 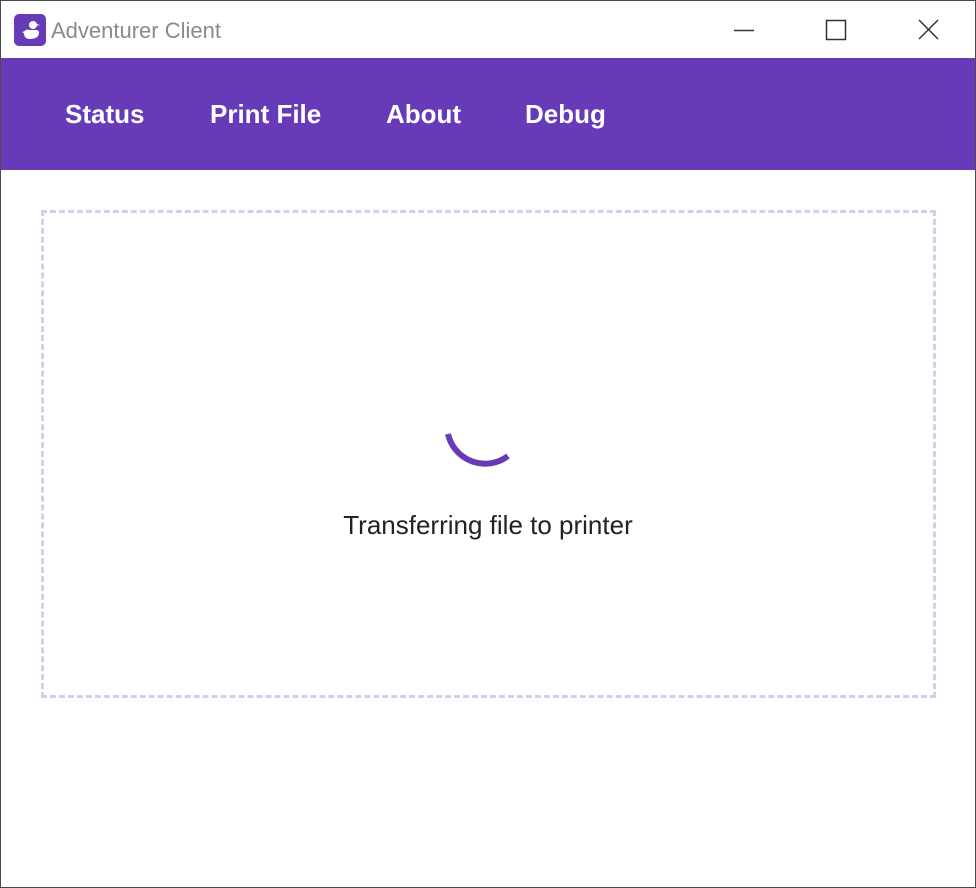 I want to click on close-button, so click(x=928, y=29).